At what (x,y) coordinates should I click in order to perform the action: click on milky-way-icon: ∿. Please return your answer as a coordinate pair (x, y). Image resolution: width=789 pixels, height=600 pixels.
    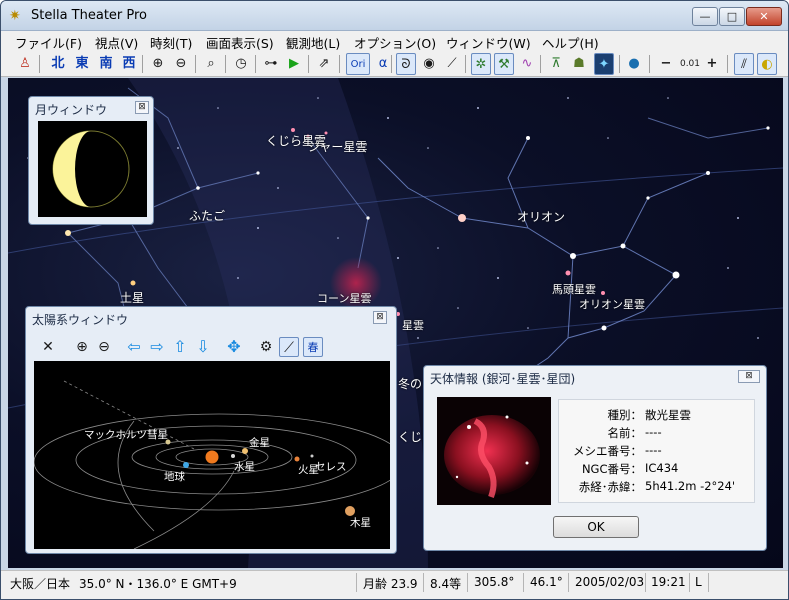
    Looking at the image, I should click on (527, 64).